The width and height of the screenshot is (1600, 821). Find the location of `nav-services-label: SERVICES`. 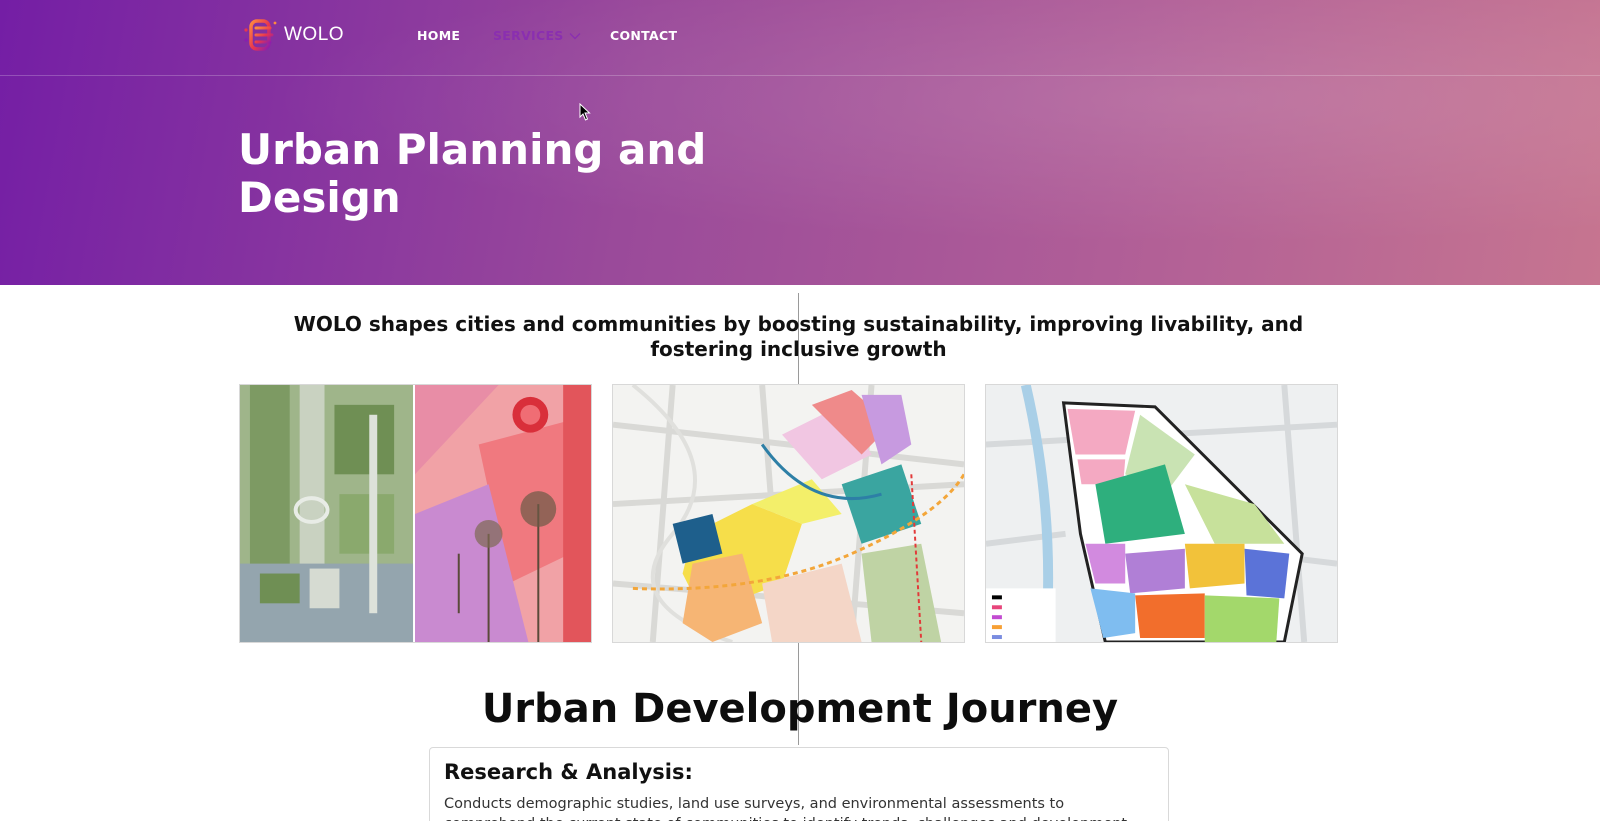

nav-services-label: SERVICES is located at coordinates (528, 35).